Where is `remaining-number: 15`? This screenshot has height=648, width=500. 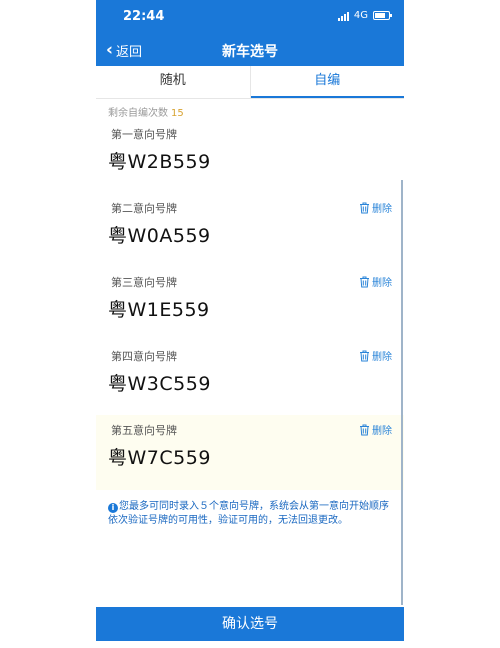 remaining-number: 15 is located at coordinates (177, 113).